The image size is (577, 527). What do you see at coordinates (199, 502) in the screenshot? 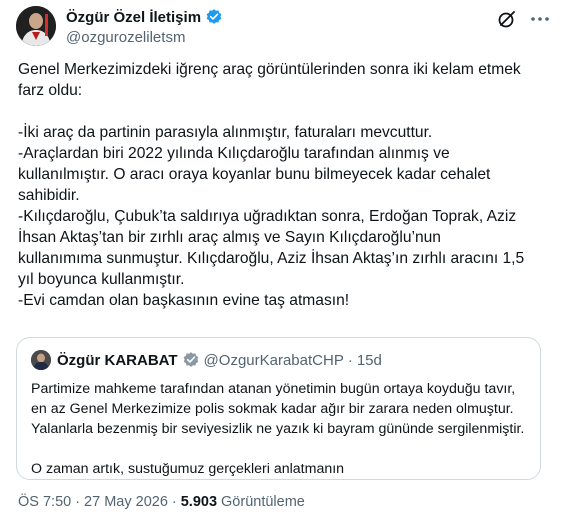
I see `views-count: 5.903` at bounding box center [199, 502].